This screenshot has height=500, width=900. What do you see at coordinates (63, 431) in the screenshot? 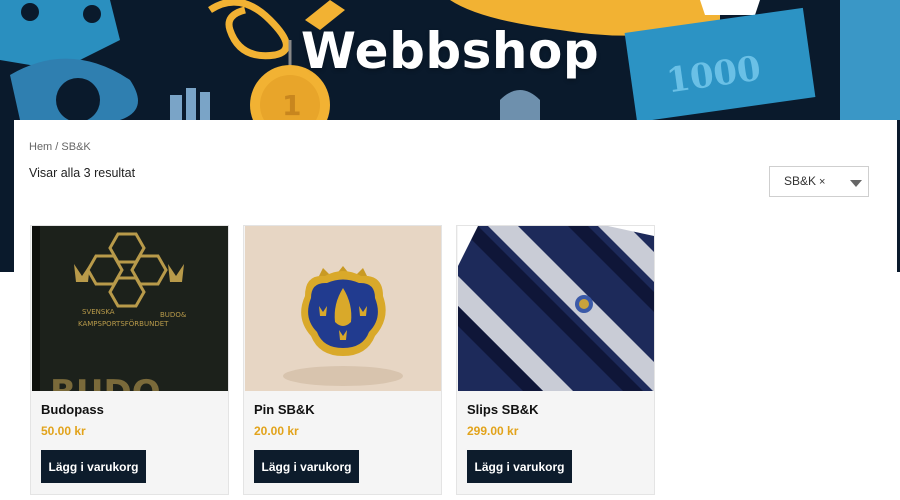
I see `product-price: 50.00 kr` at bounding box center [63, 431].